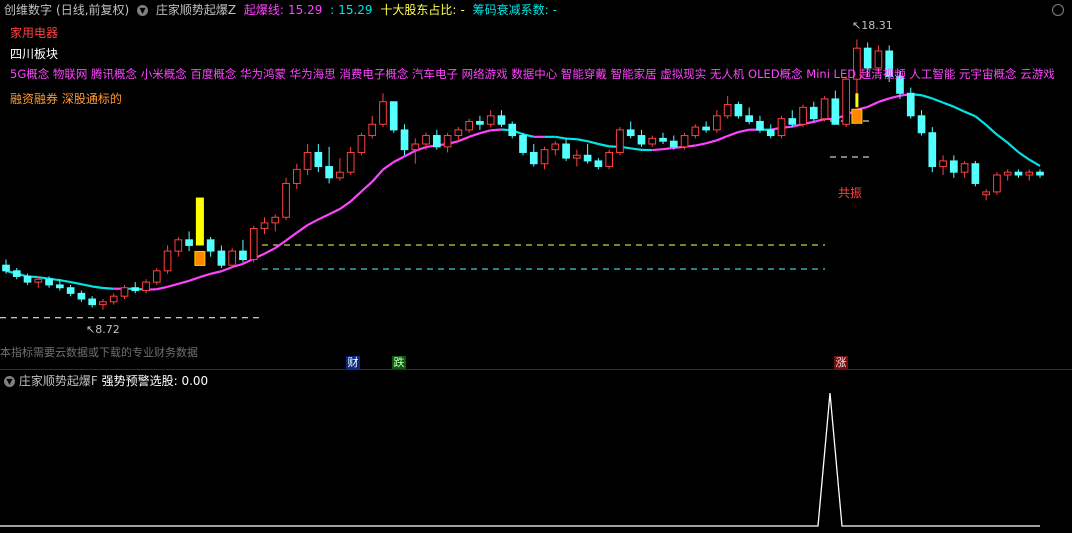 This screenshot has height=533, width=1072. Describe the element at coordinates (66, 99) in the screenshot. I see `margin-tags: 融资融券 深股通标的` at that location.